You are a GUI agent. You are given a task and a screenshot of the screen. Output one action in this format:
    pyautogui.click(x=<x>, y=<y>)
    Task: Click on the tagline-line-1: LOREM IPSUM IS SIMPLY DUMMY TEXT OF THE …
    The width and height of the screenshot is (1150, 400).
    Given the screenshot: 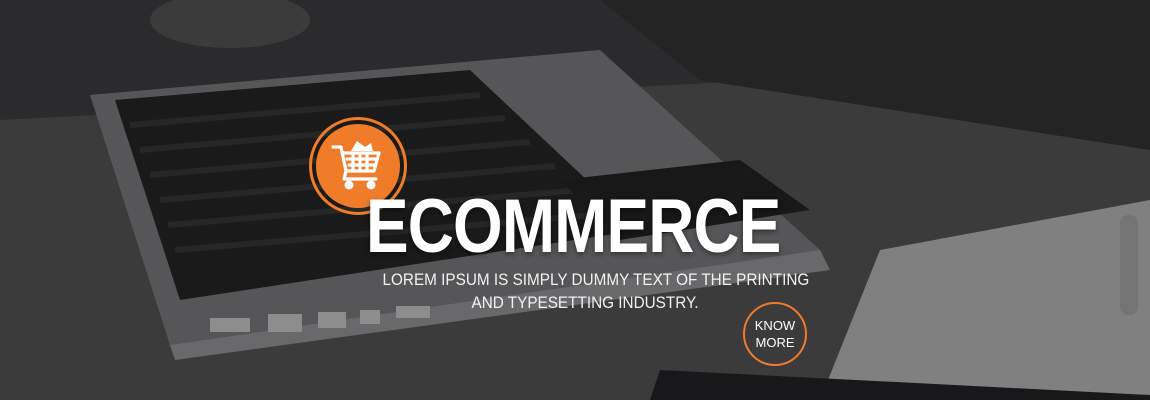 What is the action you would take?
    pyautogui.click(x=596, y=279)
    